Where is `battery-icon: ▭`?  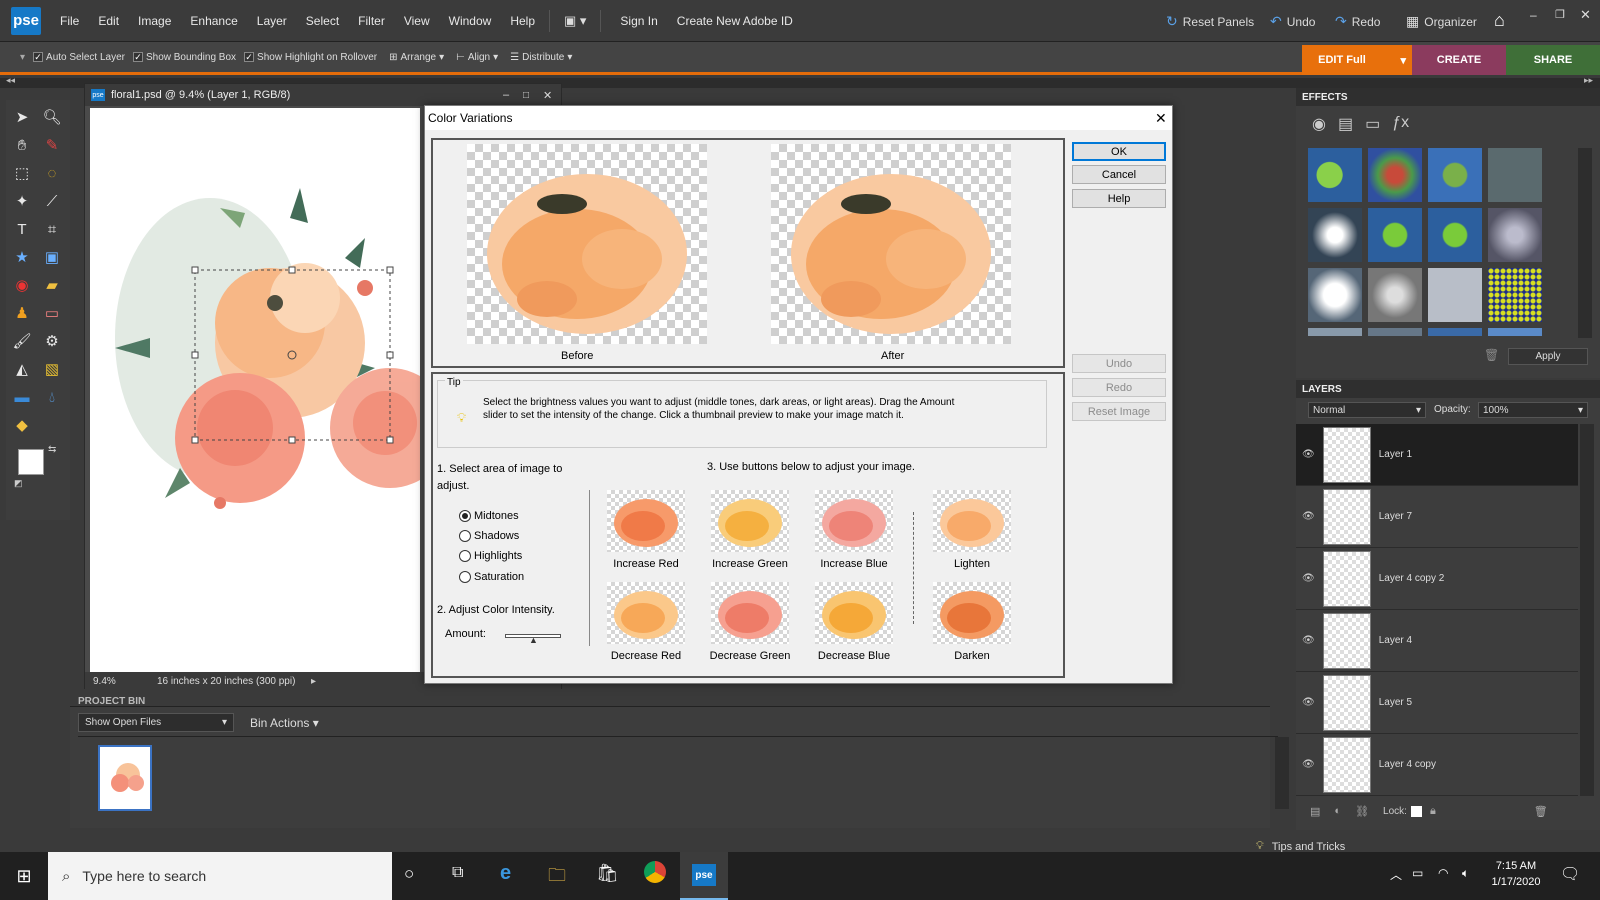 battery-icon: ▭ is located at coordinates (1417, 873).